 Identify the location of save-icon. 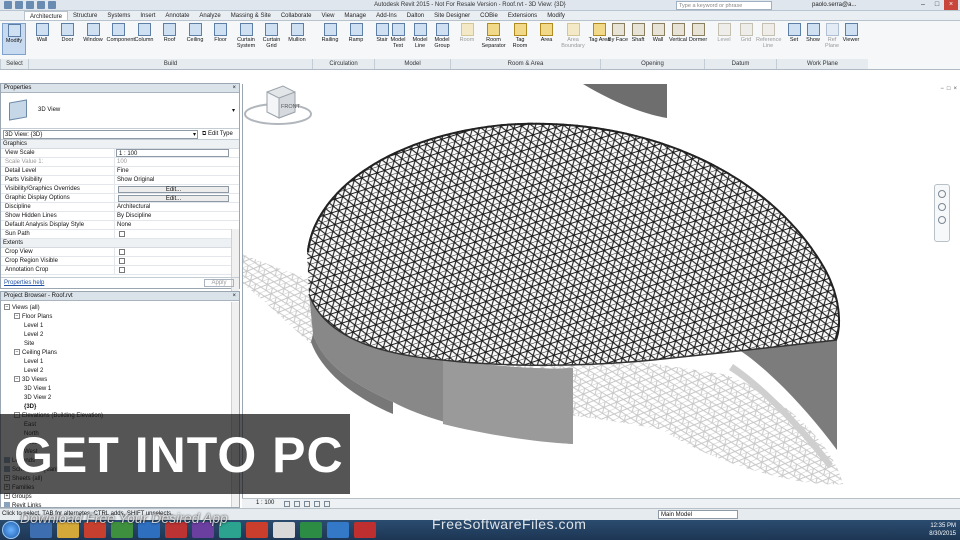
(30, 5).